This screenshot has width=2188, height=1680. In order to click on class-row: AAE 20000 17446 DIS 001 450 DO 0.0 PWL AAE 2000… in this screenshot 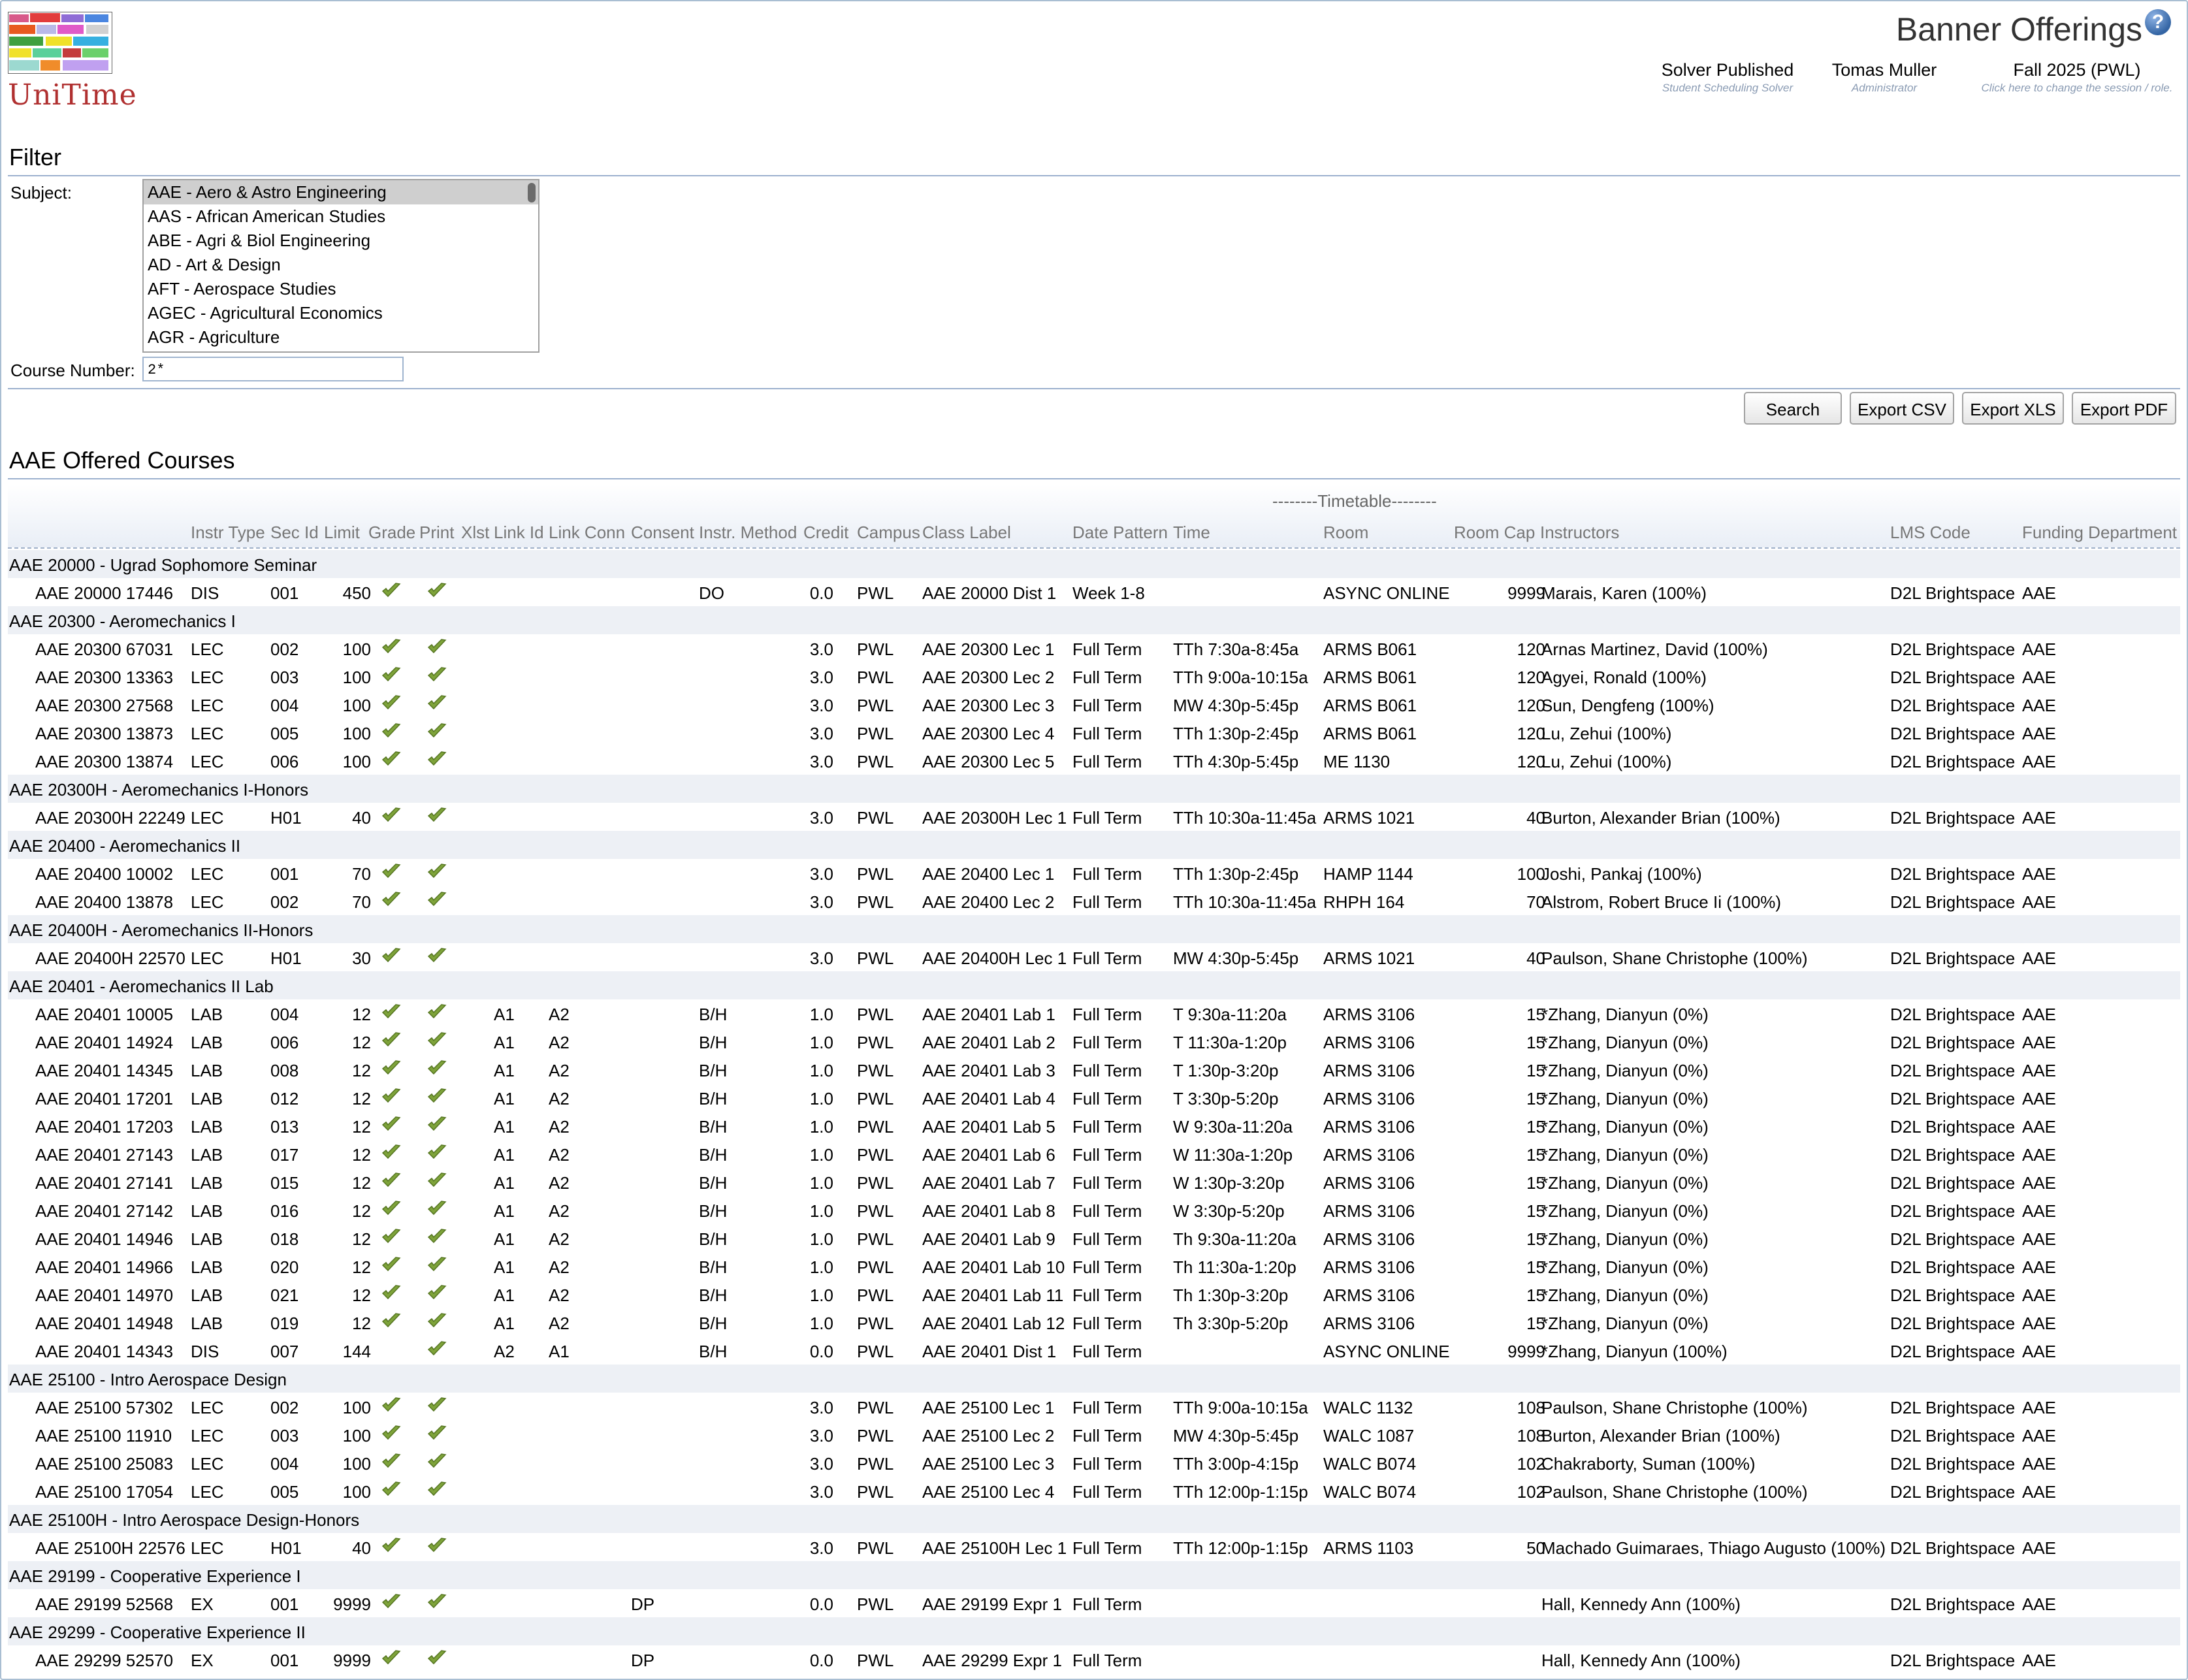, I will do `click(1094, 592)`.